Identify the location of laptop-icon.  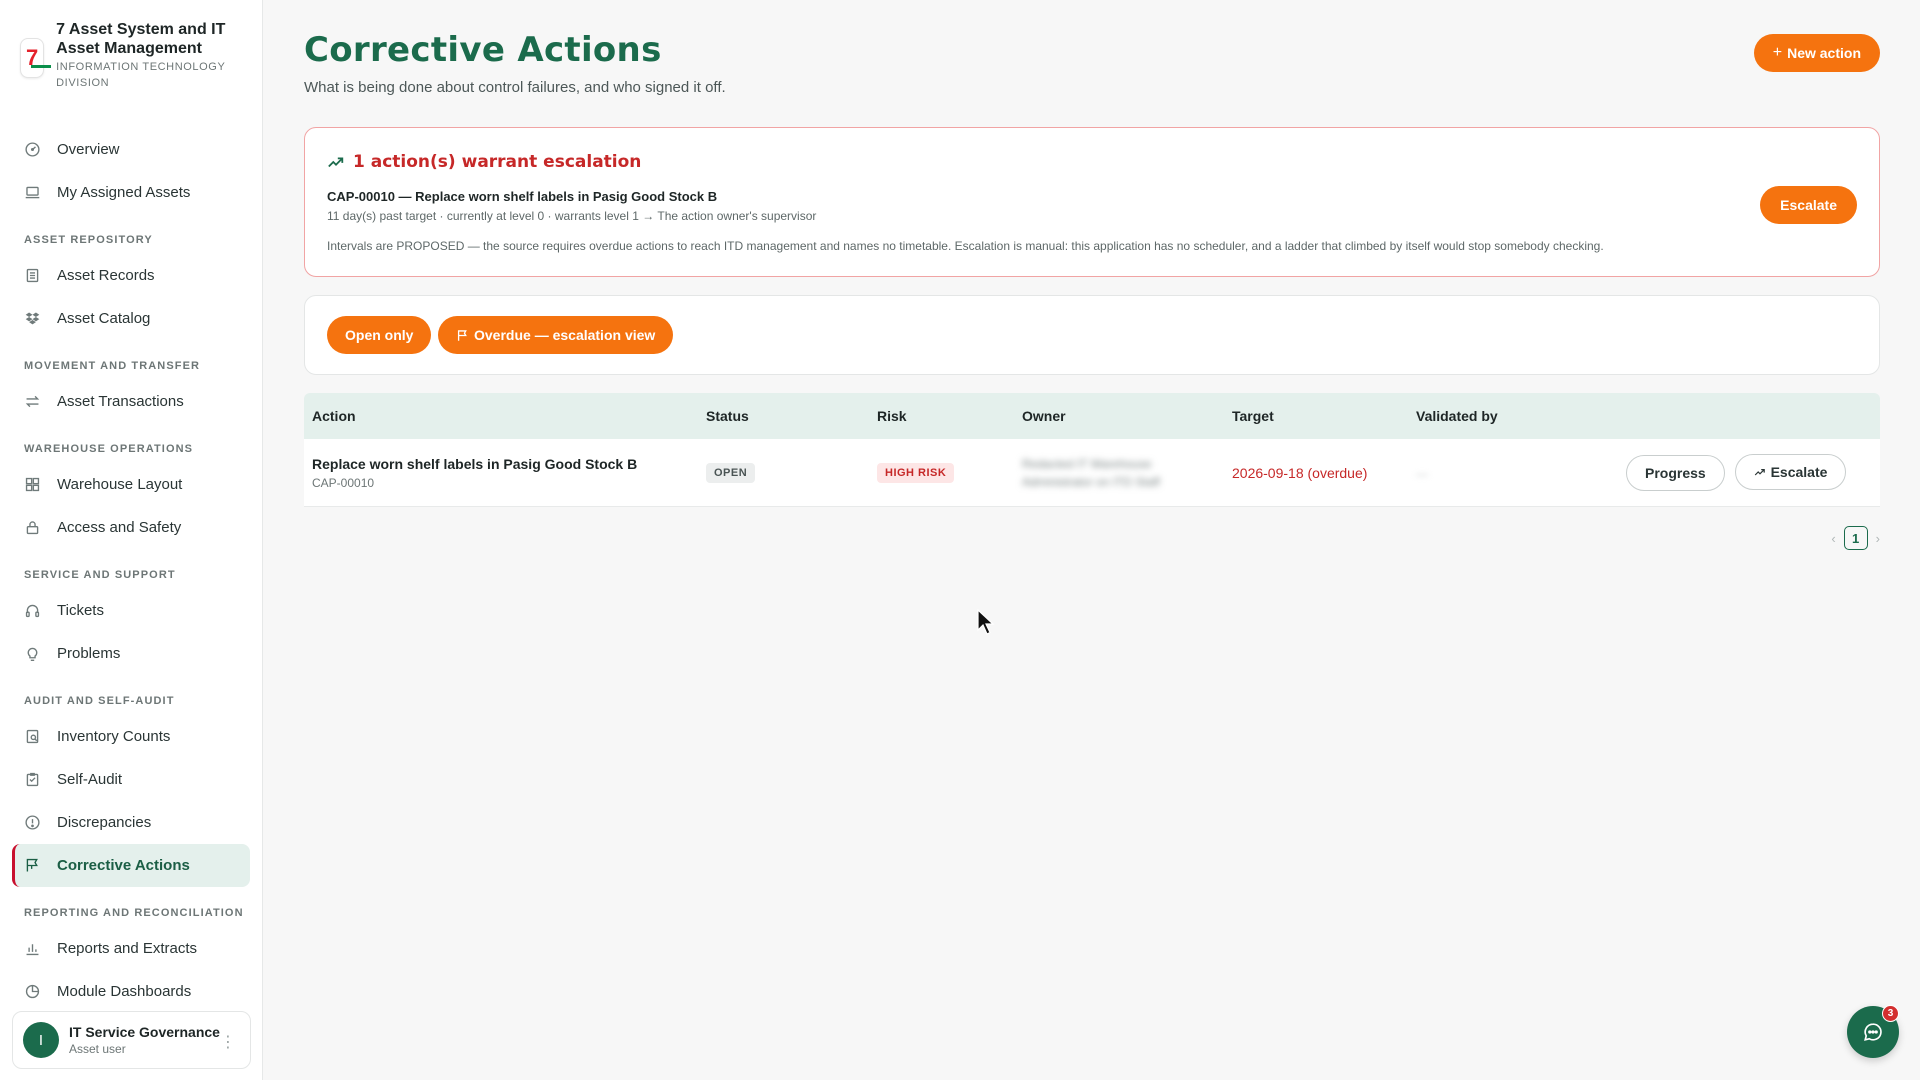
(32, 193).